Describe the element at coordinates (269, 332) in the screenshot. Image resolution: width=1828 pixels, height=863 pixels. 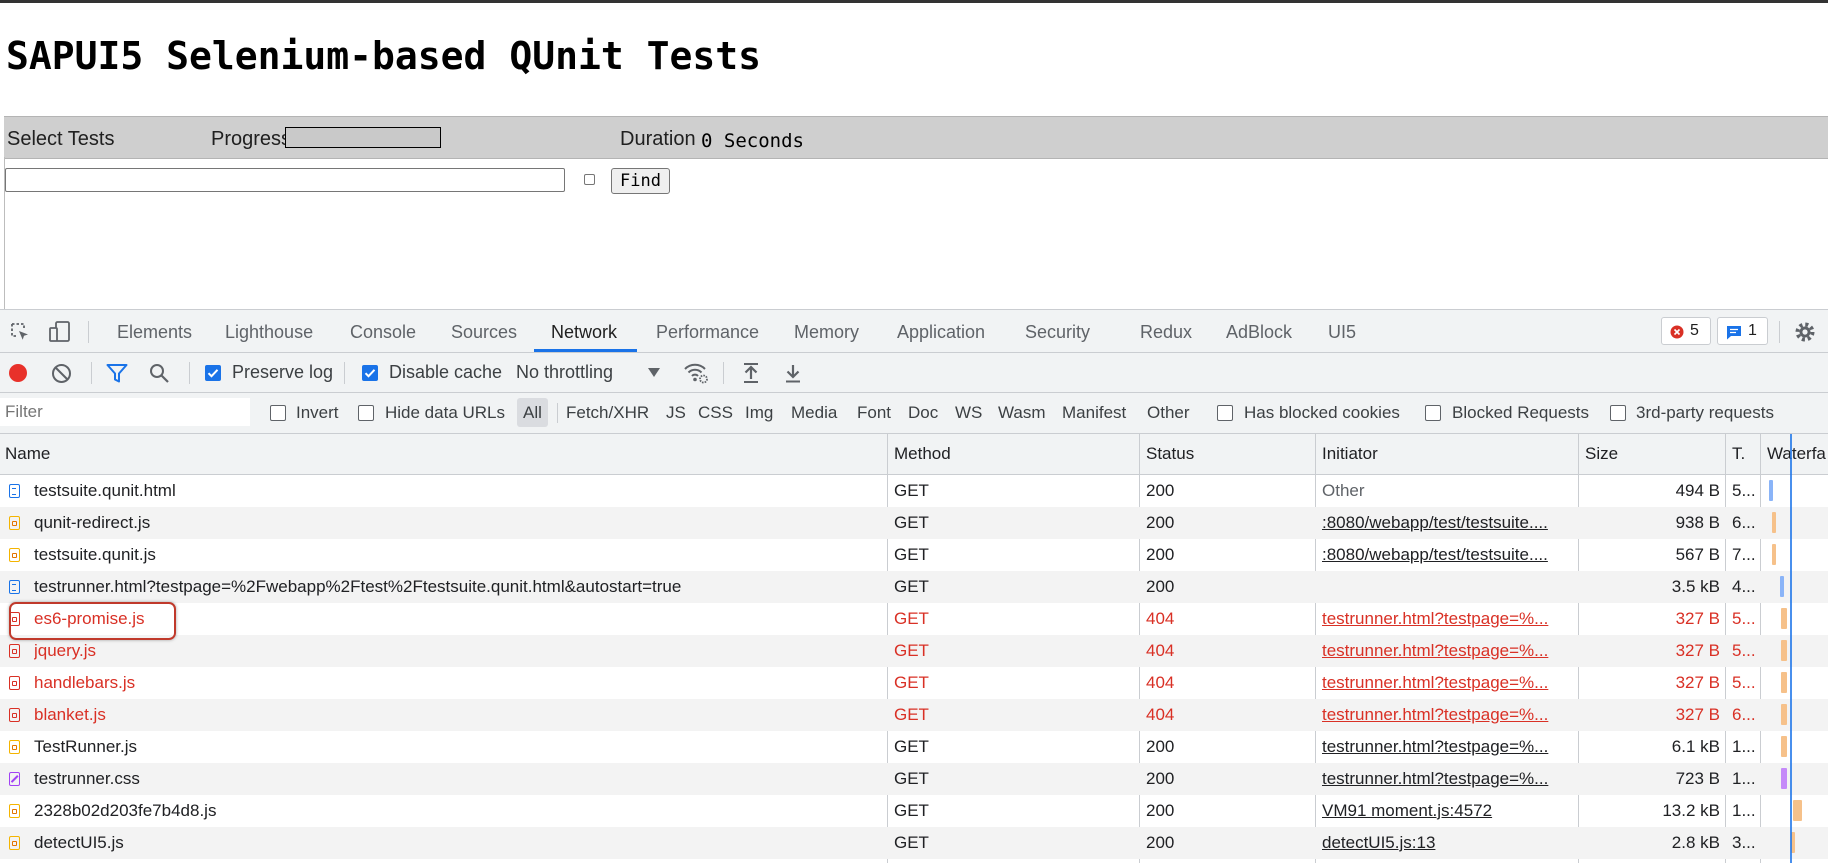
I see `tab-lighthouse: Lighthouse` at that location.